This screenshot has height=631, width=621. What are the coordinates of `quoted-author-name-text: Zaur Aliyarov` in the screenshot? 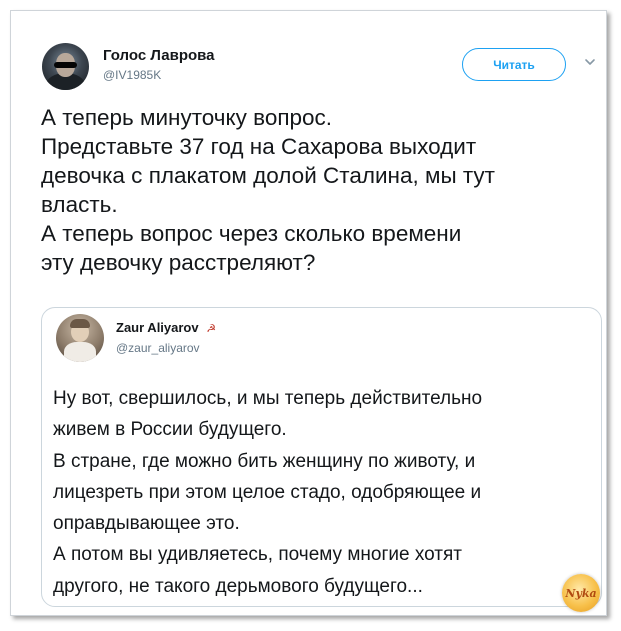 It's located at (157, 327).